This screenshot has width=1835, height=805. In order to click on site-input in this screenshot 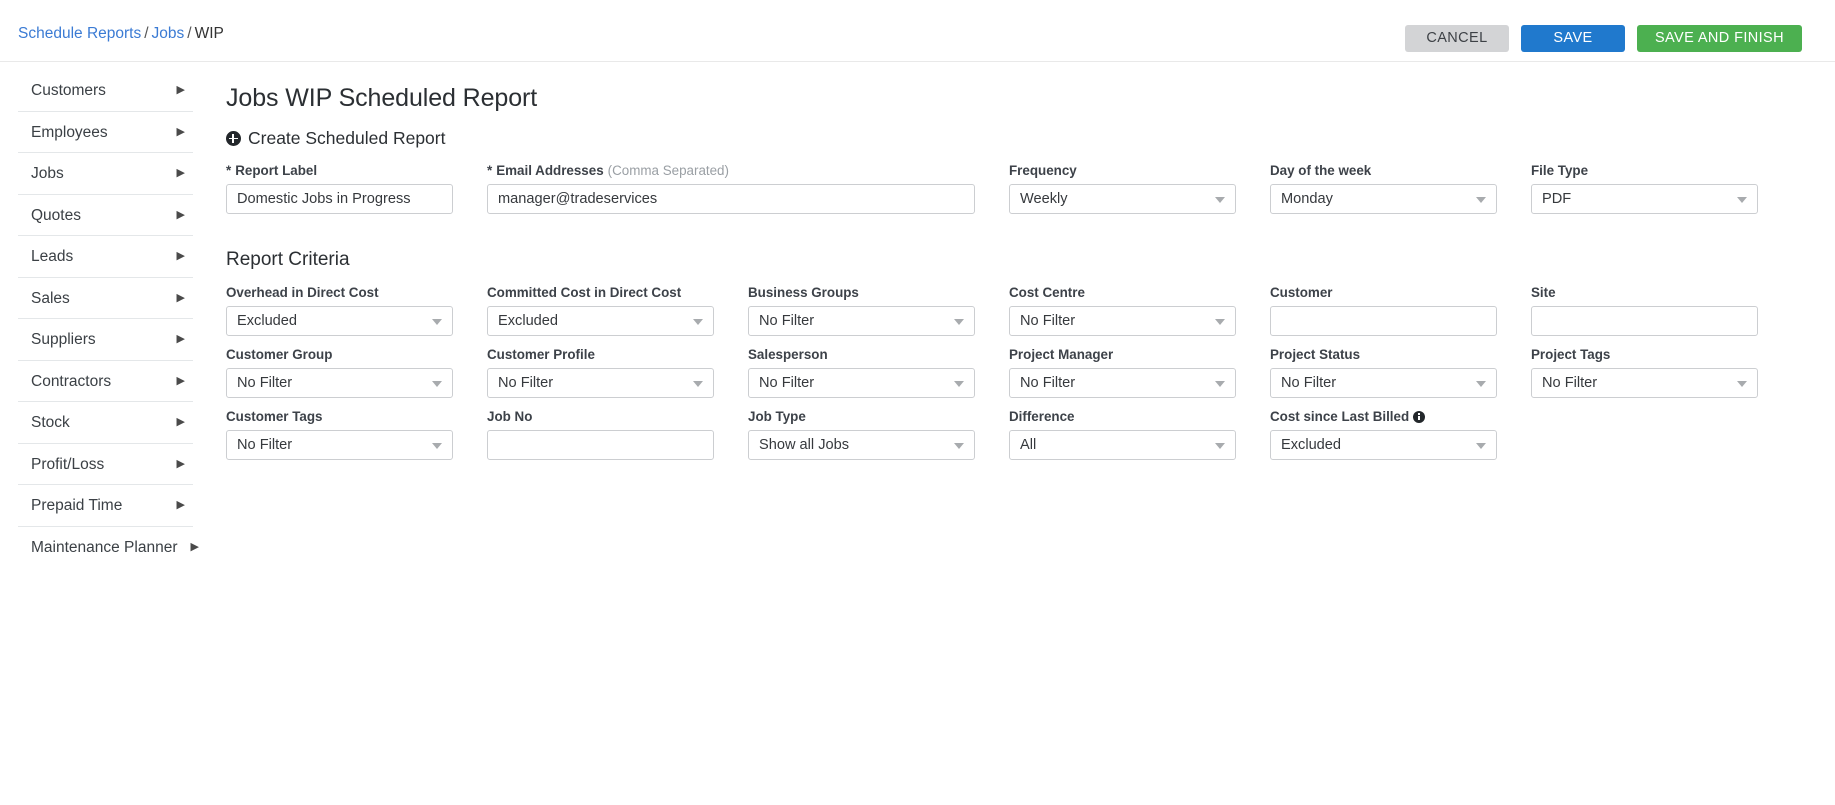, I will do `click(1644, 321)`.